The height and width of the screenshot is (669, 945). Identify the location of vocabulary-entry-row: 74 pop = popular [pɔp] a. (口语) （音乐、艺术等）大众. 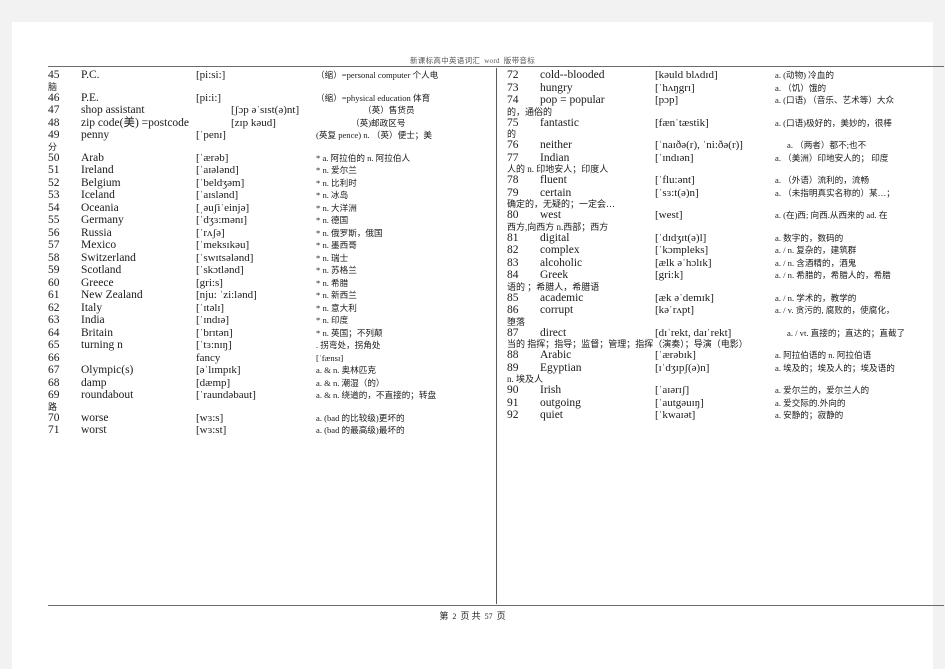
(725, 100).